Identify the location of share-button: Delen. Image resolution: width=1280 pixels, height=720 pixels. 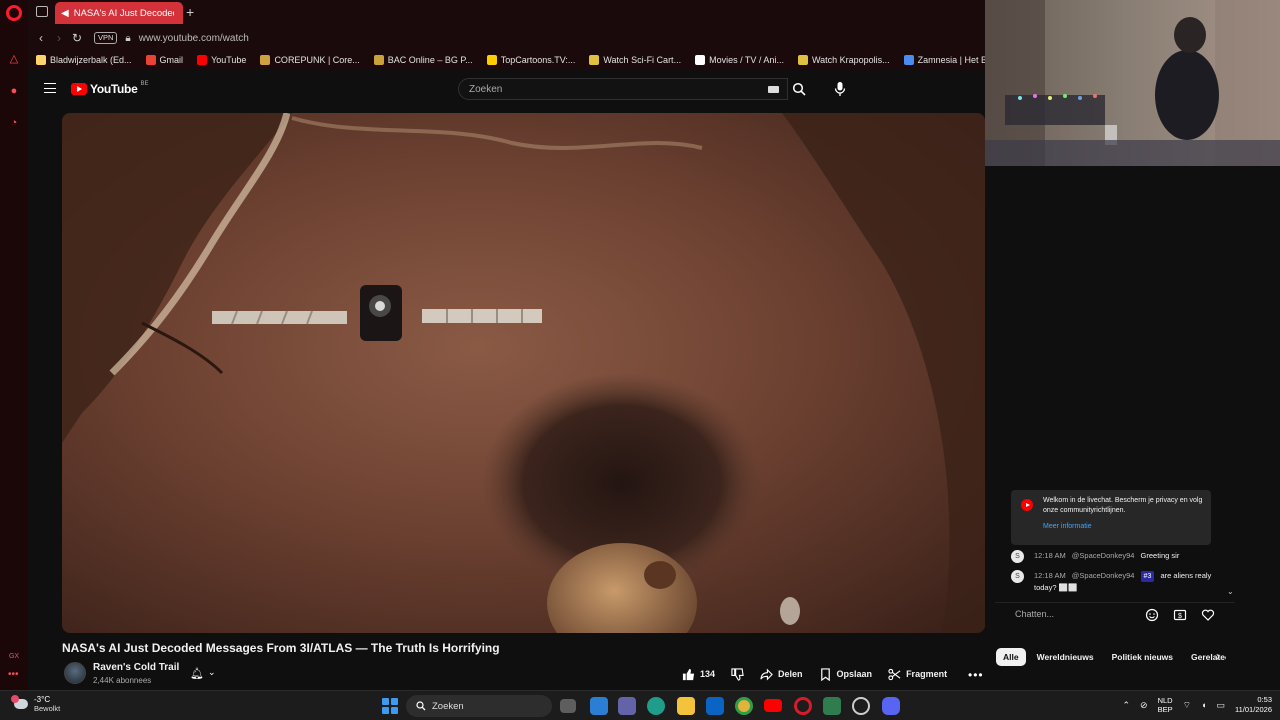
(781, 674).